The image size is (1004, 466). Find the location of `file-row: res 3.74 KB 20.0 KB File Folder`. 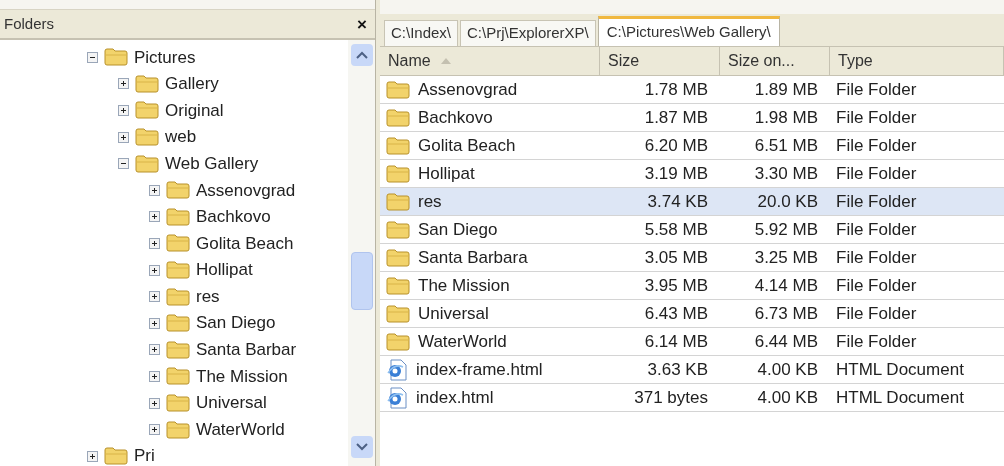

file-row: res 3.74 KB 20.0 KB File Folder is located at coordinates (692, 202).